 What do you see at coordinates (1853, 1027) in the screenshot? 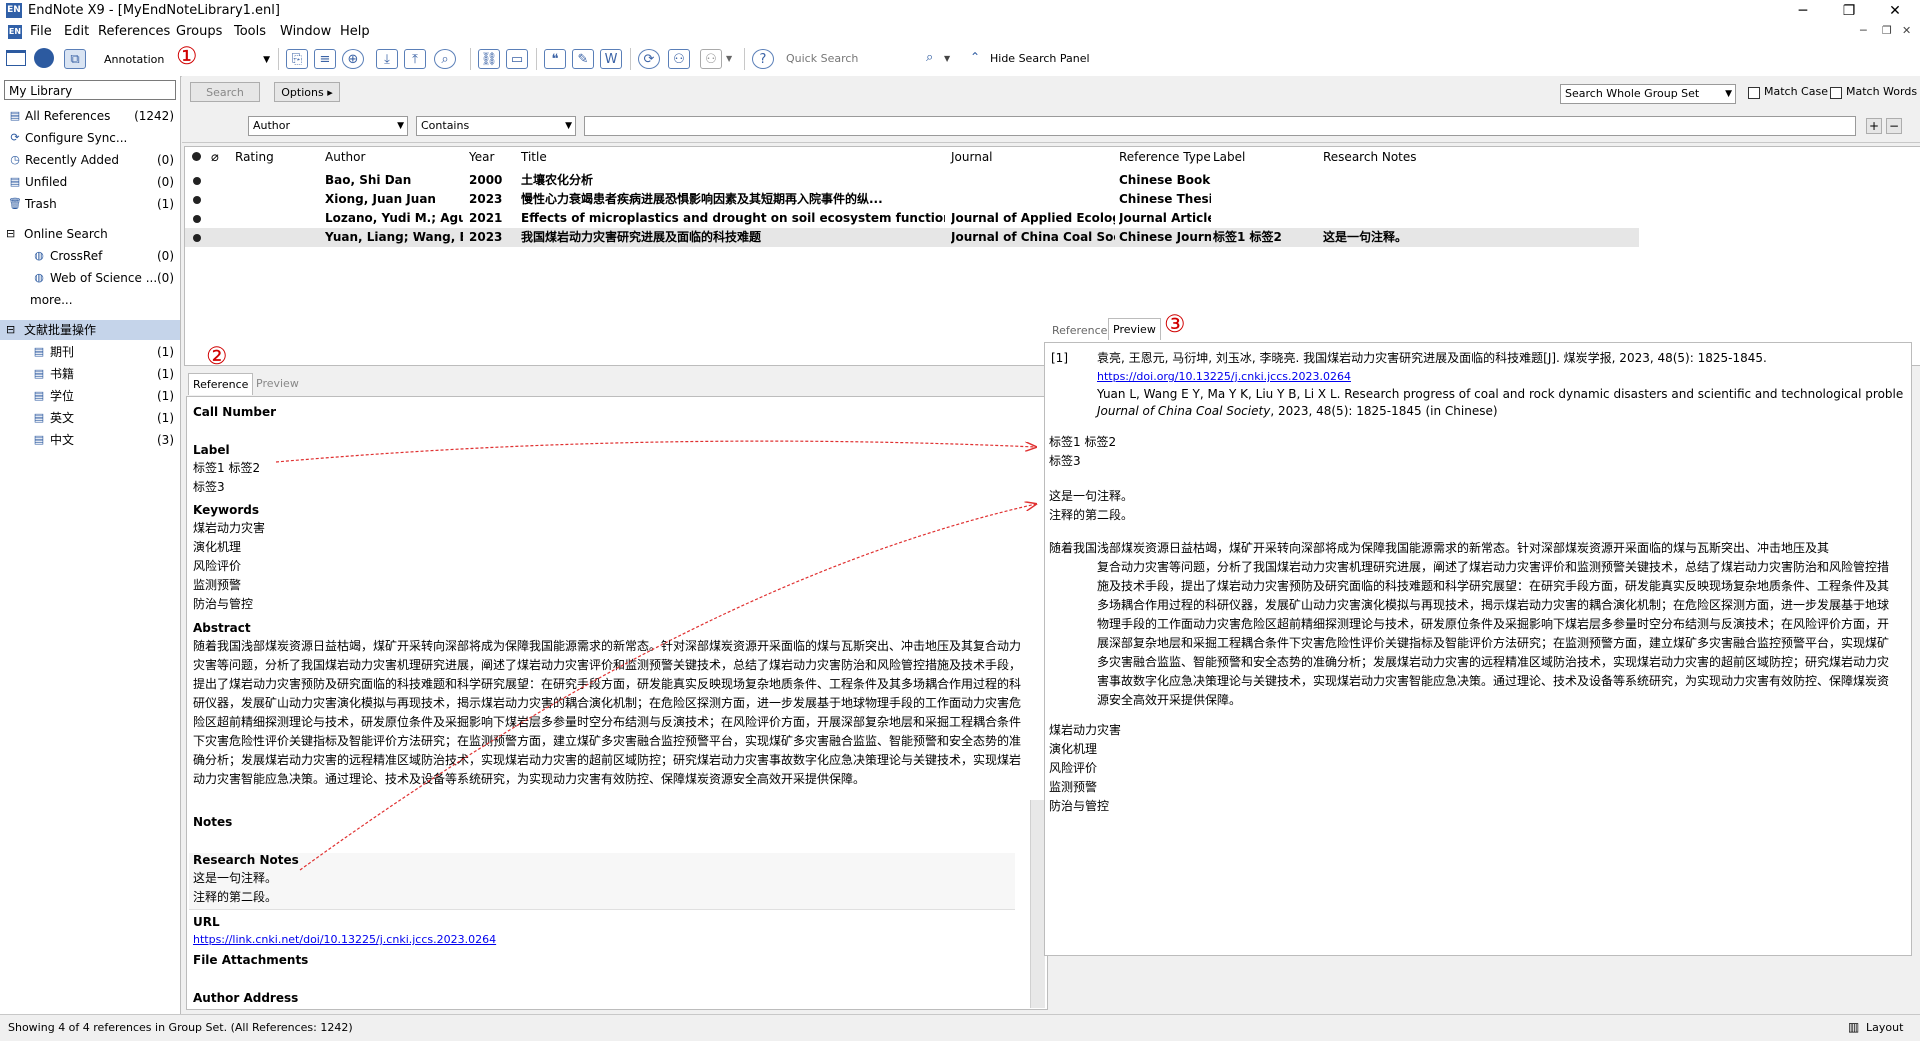
I see `layout-grid-icon: ▥` at bounding box center [1853, 1027].